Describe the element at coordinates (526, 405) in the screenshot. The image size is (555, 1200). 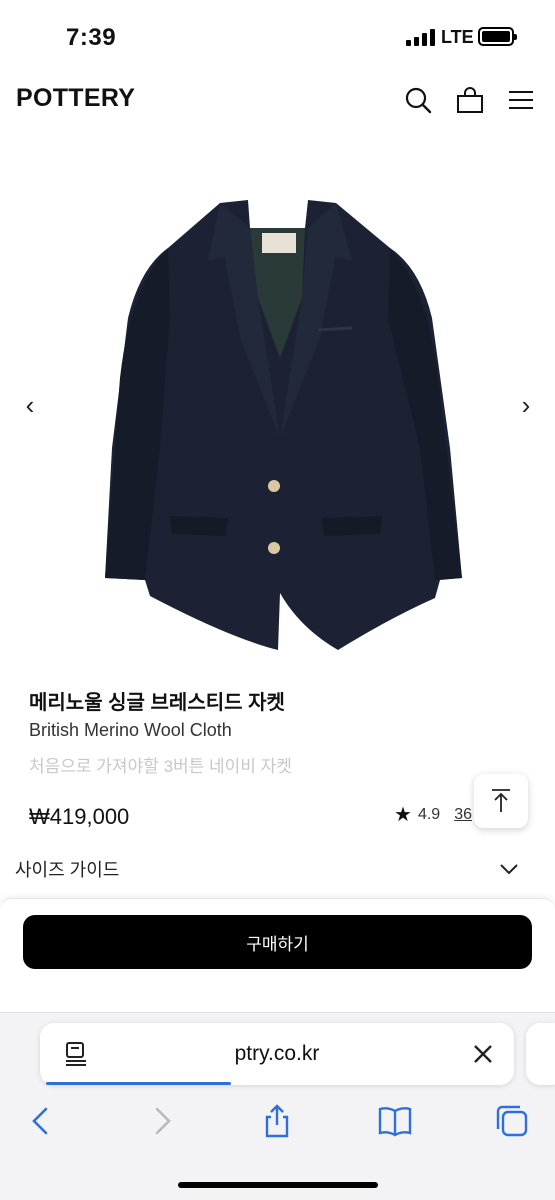
I see `next-image-button: ›` at that location.